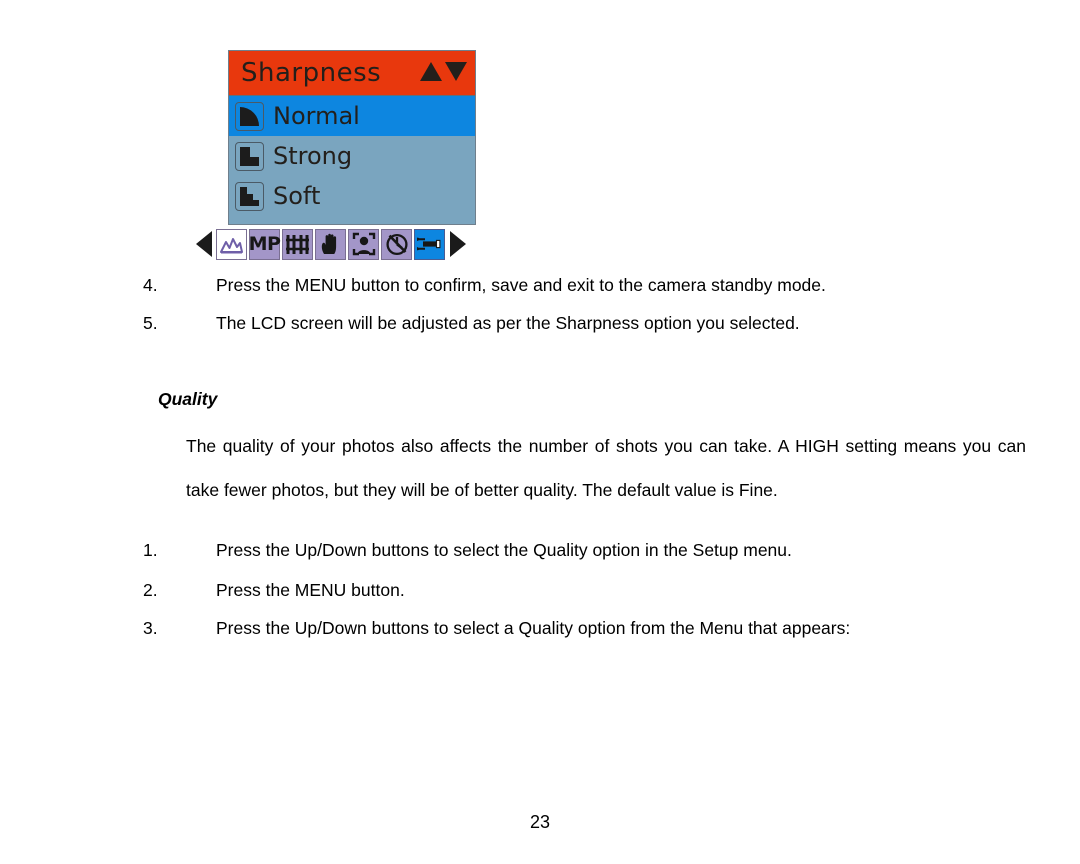 The height and width of the screenshot is (864, 1080). What do you see at coordinates (352, 196) in the screenshot?
I see `lcd-menu-option-soft: Soft` at bounding box center [352, 196].